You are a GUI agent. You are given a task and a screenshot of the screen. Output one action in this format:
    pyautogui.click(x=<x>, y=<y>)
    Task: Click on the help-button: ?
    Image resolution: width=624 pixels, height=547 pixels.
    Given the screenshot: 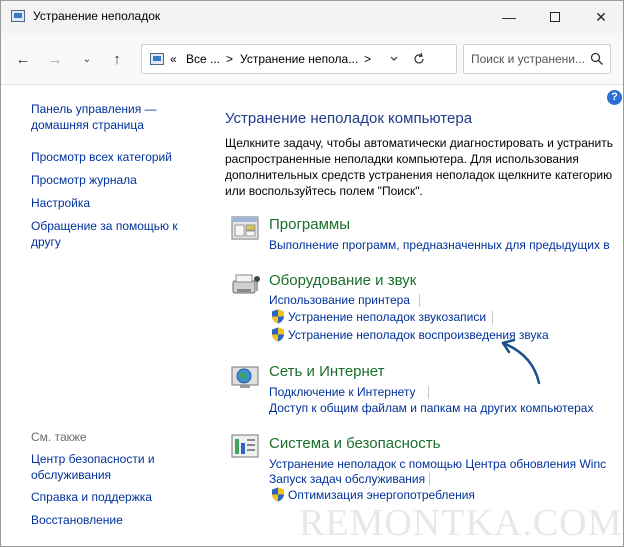 What is the action you would take?
    pyautogui.click(x=614, y=97)
    